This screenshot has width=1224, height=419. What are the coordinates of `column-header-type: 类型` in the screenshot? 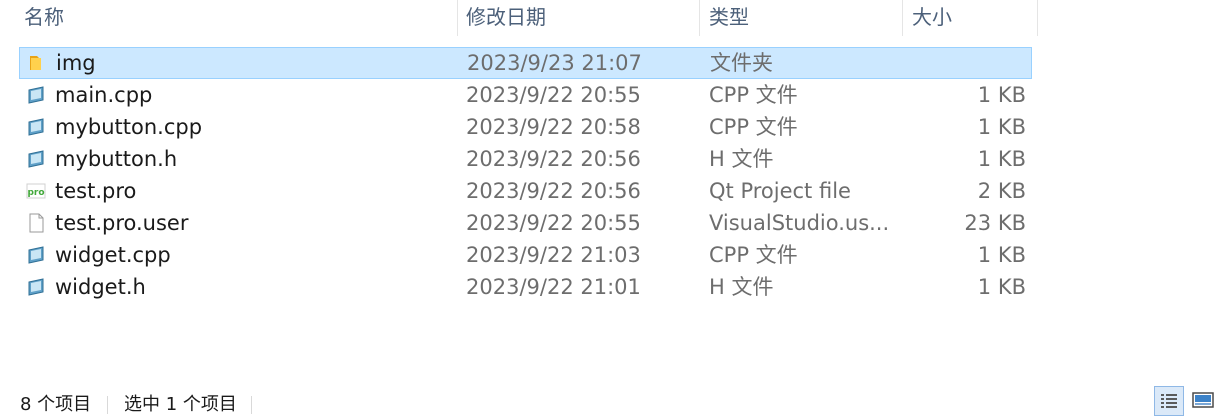 It's located at (803, 18).